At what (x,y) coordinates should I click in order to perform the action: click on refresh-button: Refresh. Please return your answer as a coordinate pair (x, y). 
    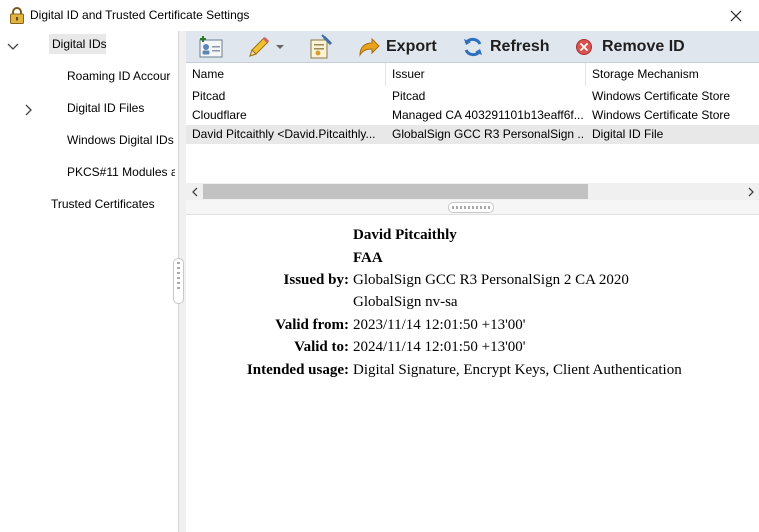
    Looking at the image, I should click on (506, 47).